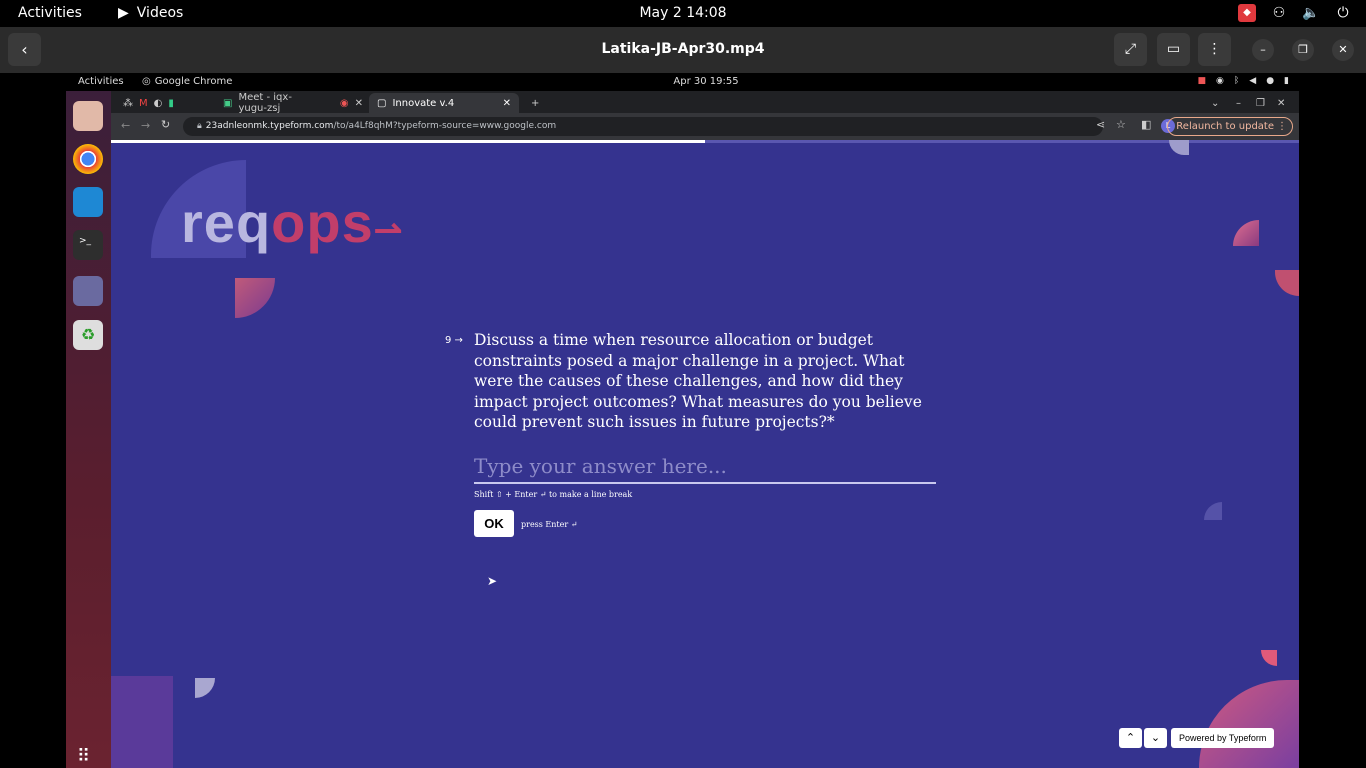 The height and width of the screenshot is (768, 1366). I want to click on line-break-hint: Shift ⇧ + Enter ↵ to make a line break, so click(553, 494).